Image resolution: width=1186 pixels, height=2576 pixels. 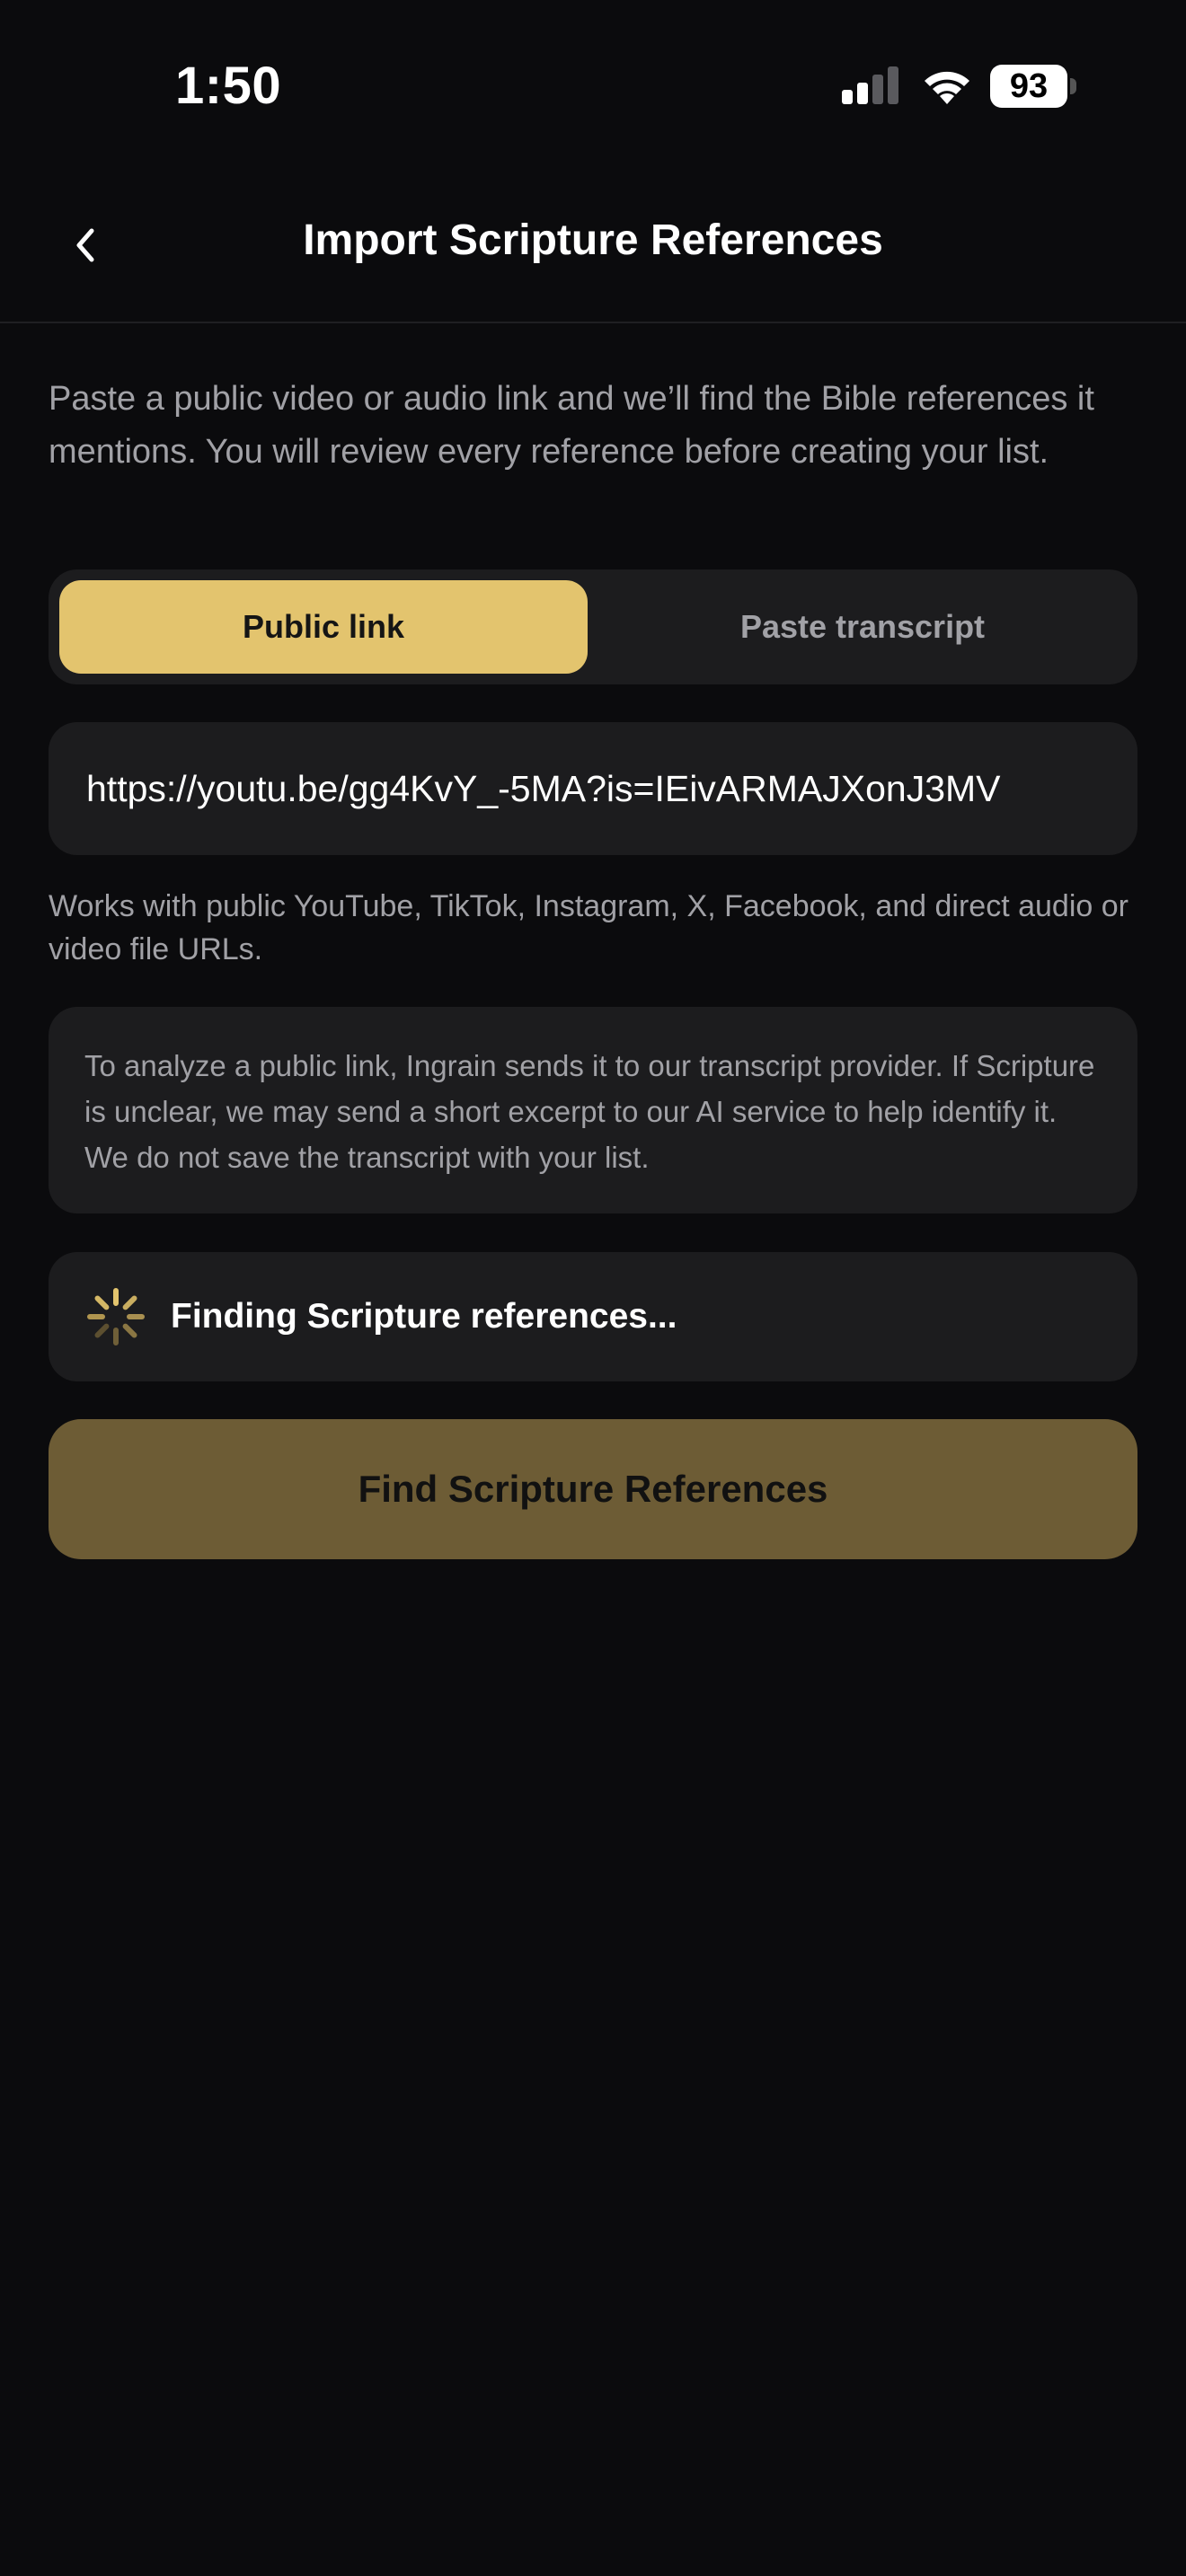 What do you see at coordinates (1028, 86) in the screenshot?
I see `battery-level: 93` at bounding box center [1028, 86].